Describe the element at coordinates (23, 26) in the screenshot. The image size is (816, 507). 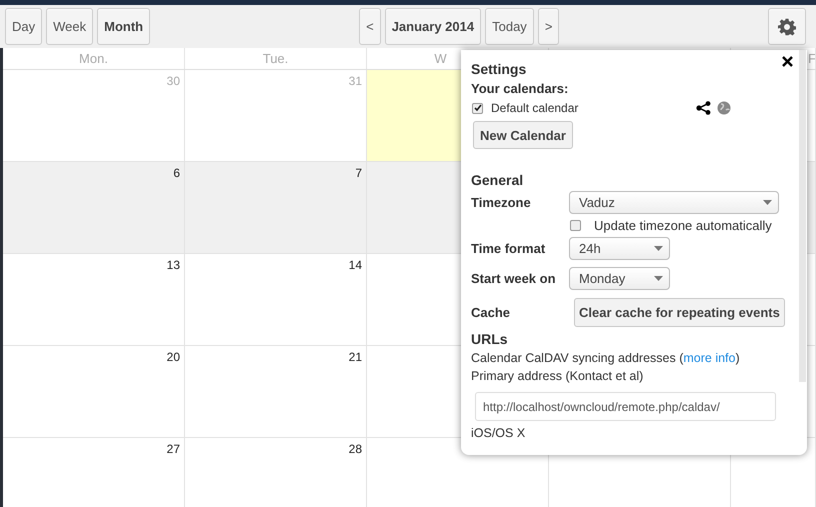
I see `view-tab: Day` at that location.